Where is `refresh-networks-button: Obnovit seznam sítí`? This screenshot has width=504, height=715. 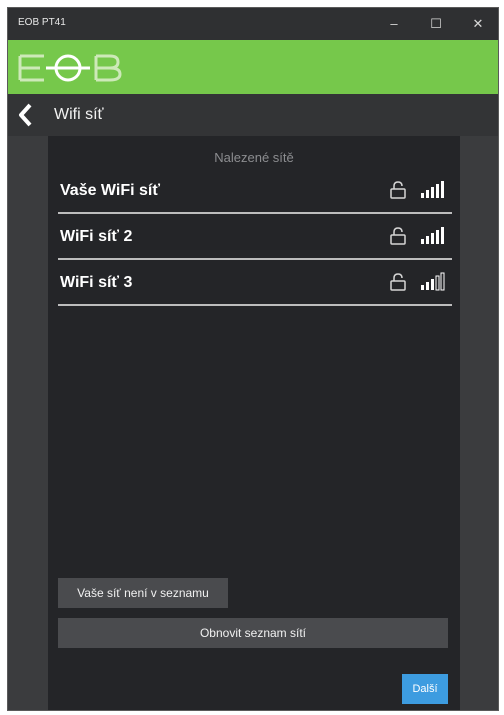 refresh-networks-button: Obnovit seznam sítí is located at coordinates (253, 633).